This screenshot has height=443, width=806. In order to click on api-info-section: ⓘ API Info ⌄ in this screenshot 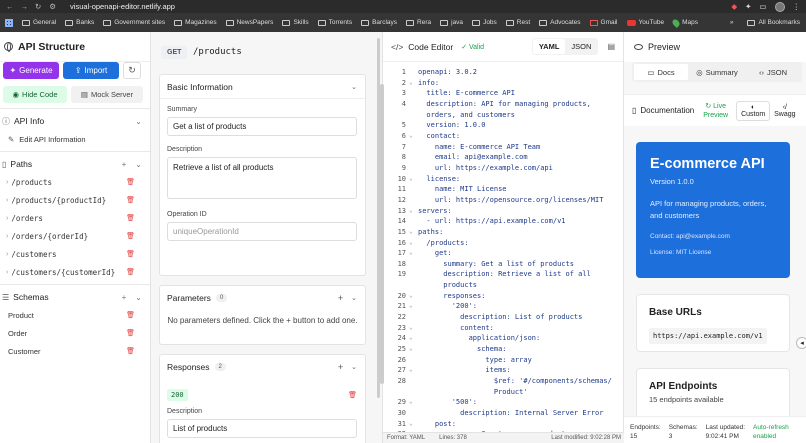, I will do `click(75, 121)`.